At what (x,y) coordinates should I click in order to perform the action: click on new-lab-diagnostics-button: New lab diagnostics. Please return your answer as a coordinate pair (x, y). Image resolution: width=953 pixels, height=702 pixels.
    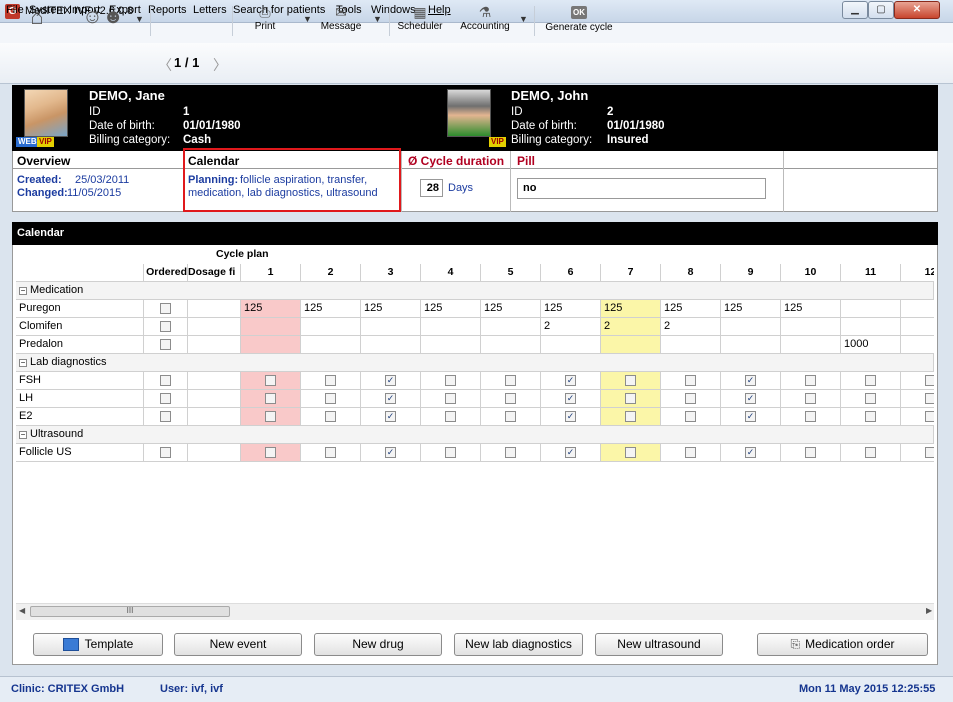
    Looking at the image, I should click on (518, 644).